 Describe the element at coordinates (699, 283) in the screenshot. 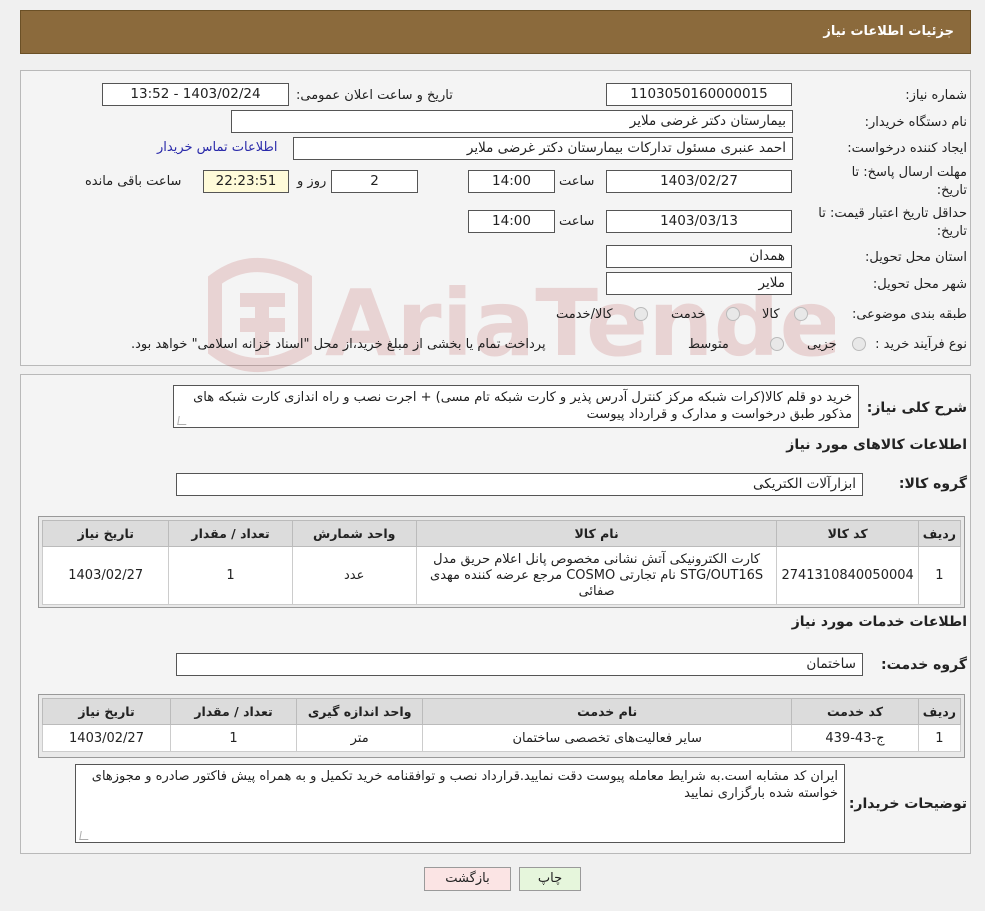

I see `city-field: ملایر` at that location.